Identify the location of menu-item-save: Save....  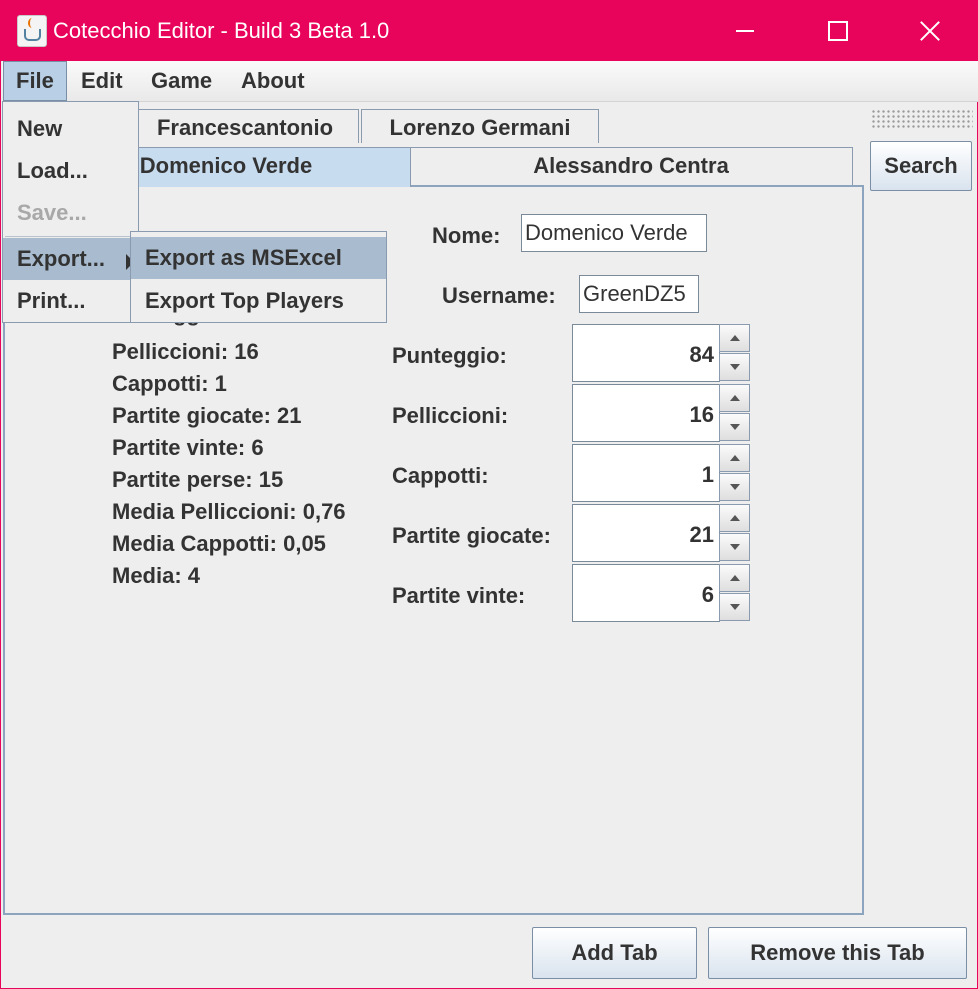
(52, 212).